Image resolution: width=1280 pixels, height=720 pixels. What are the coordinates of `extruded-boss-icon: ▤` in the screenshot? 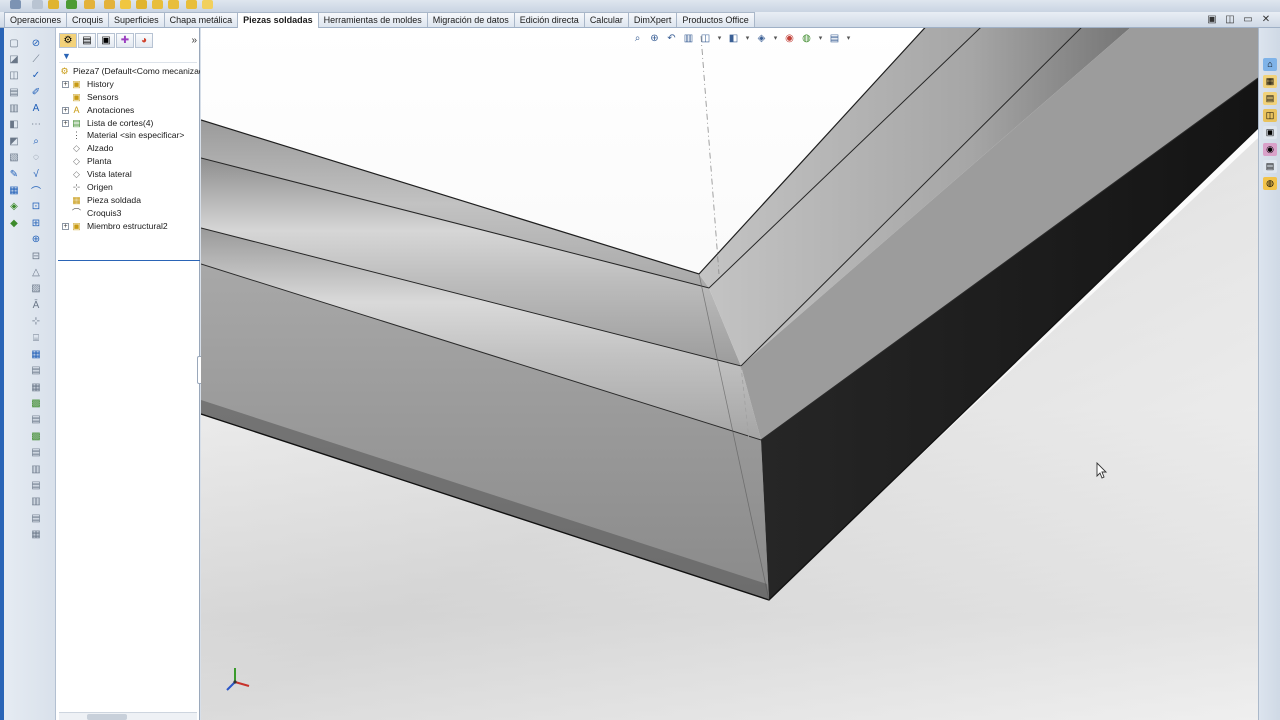 It's located at (14, 92).